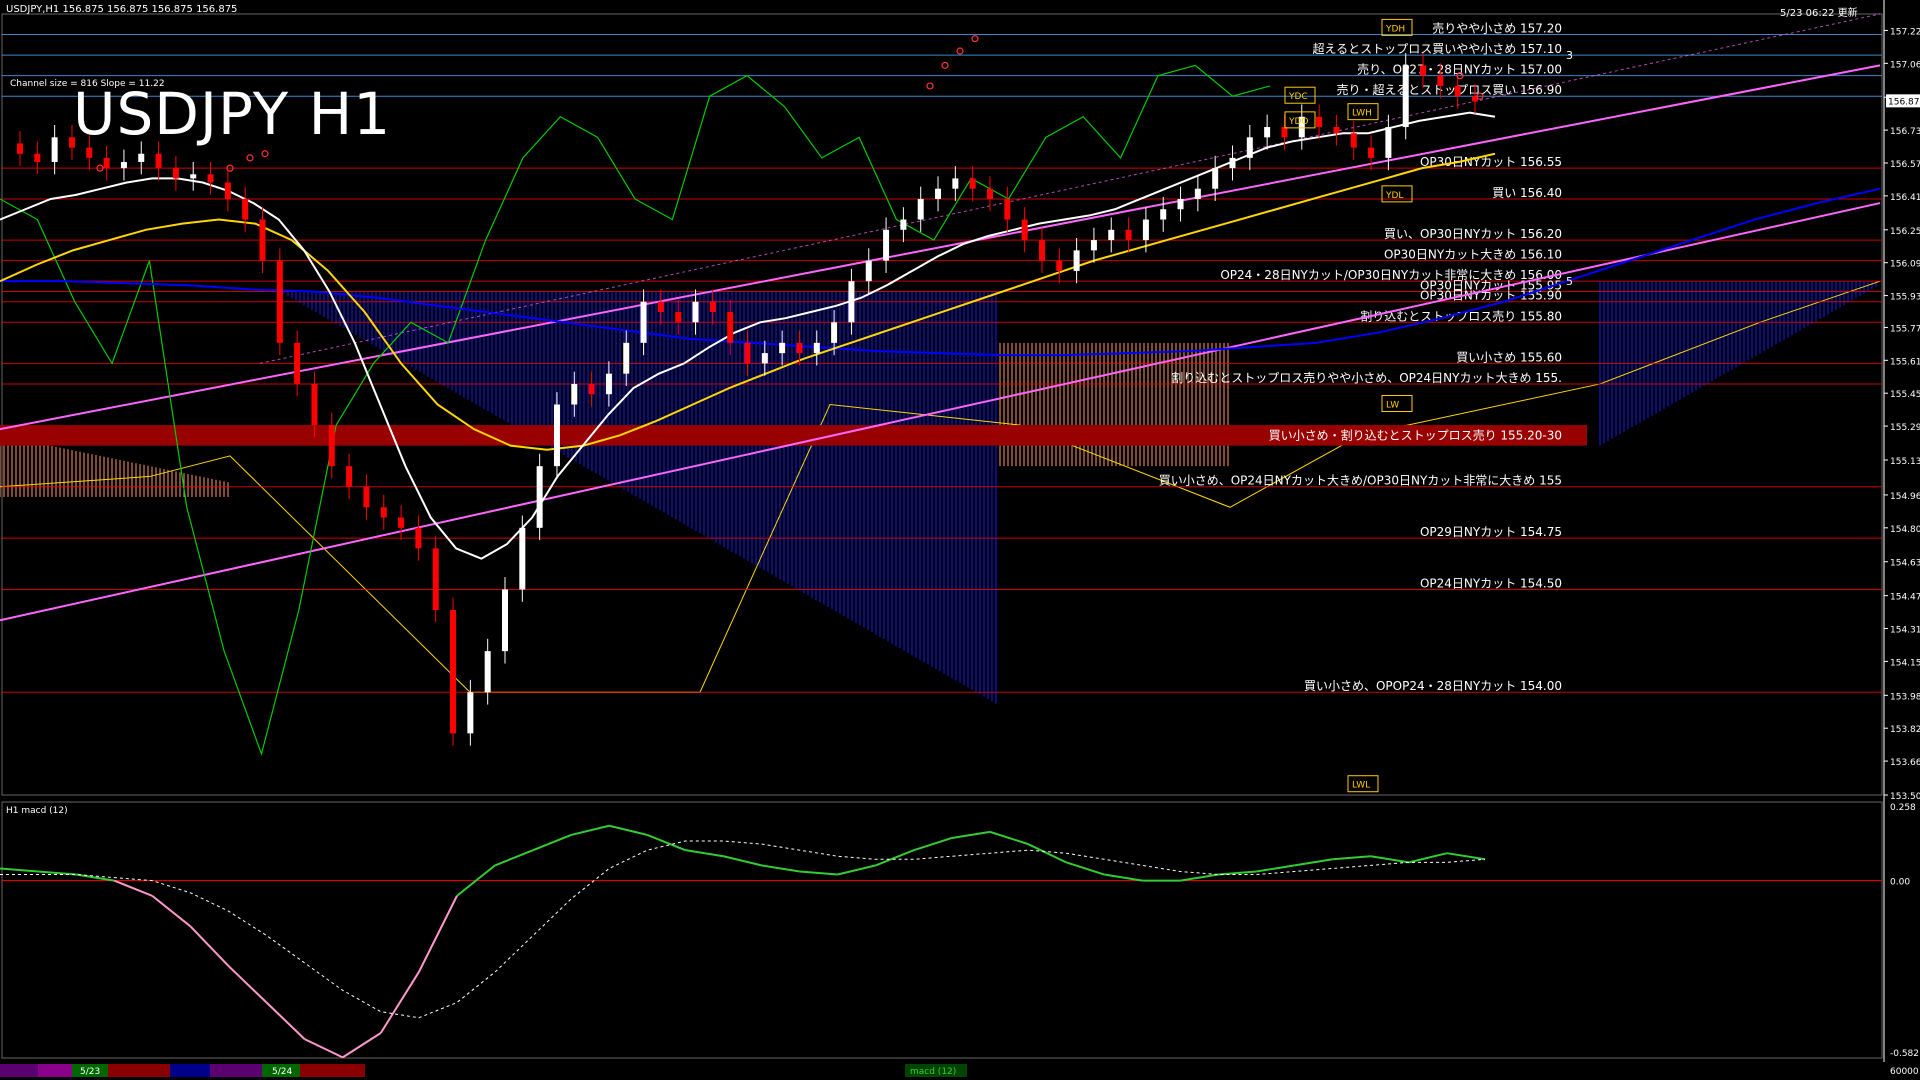  What do you see at coordinates (1366, 377) in the screenshot?
I see `level-label: 割り込むとストップロス売りやや小さめ、OP24日NYカット大きめ 155.` at bounding box center [1366, 377].